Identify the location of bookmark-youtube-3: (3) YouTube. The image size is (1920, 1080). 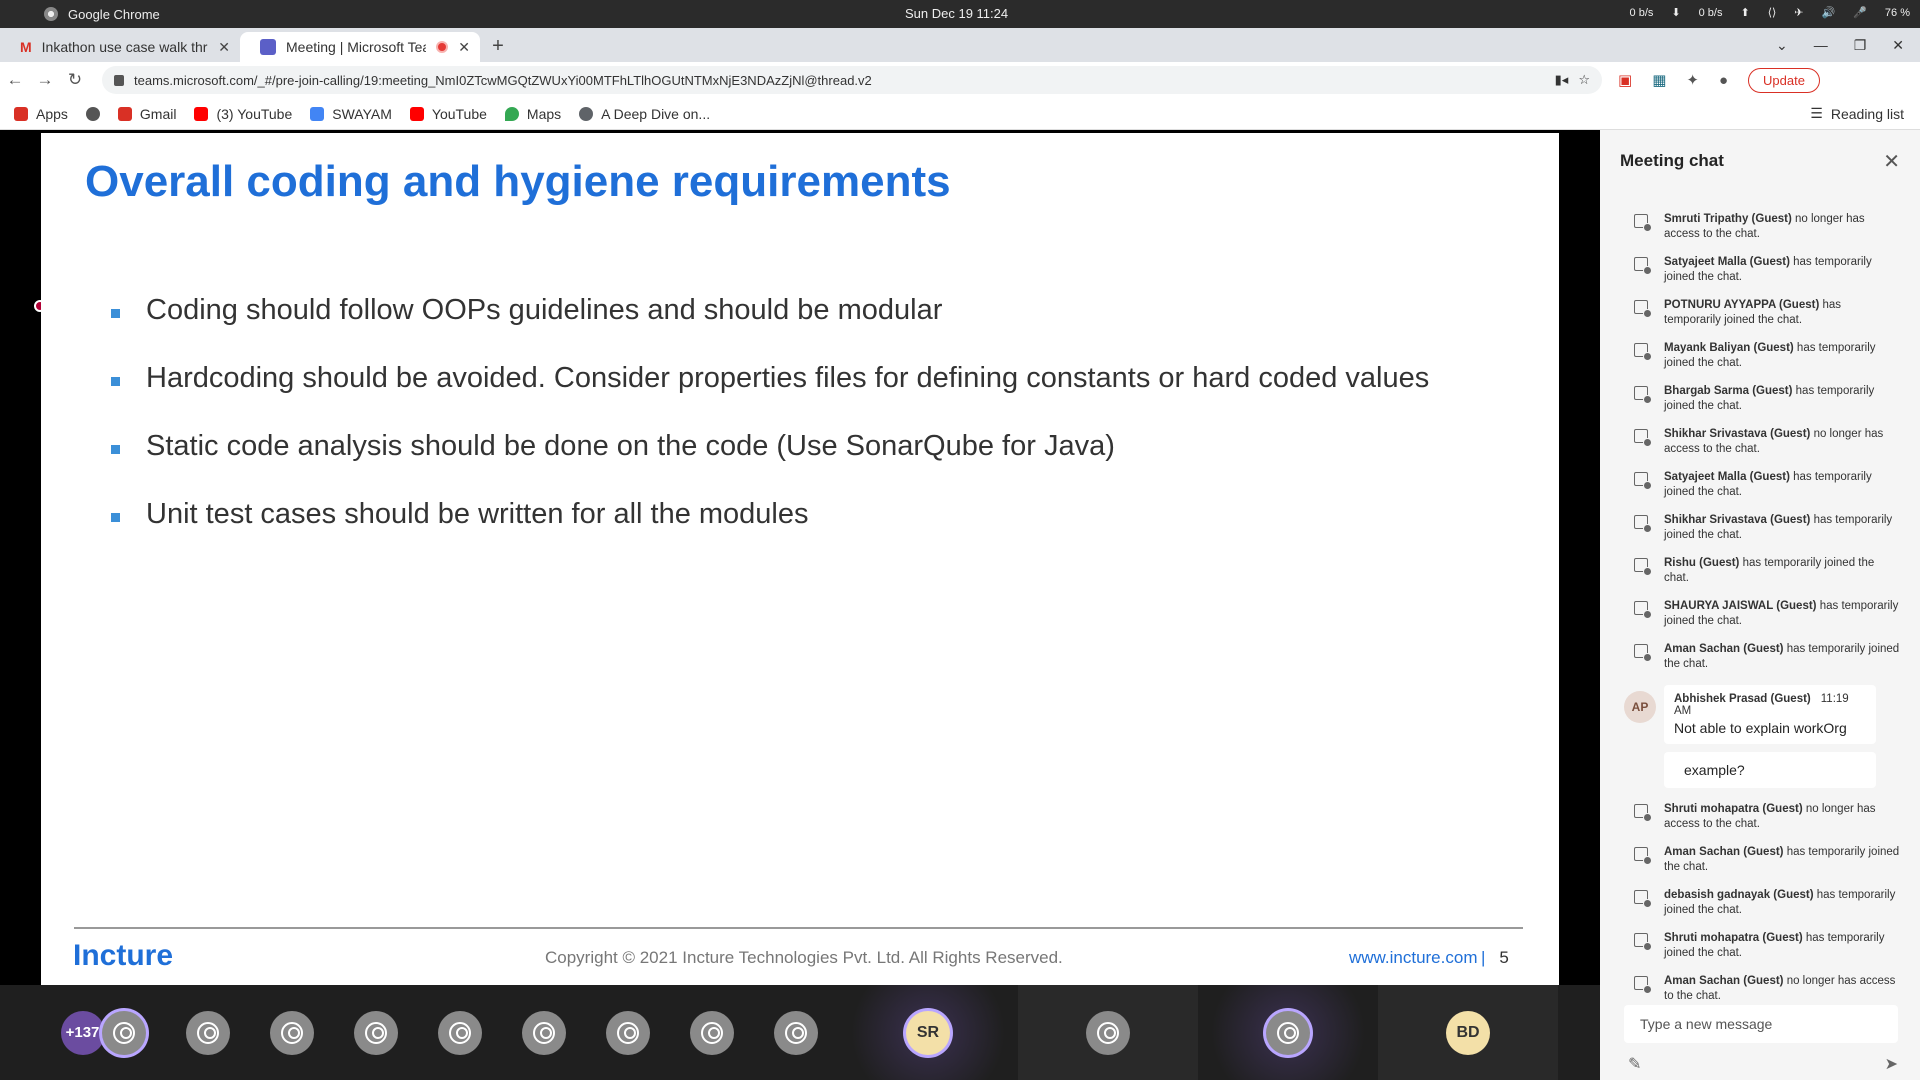
(243, 114).